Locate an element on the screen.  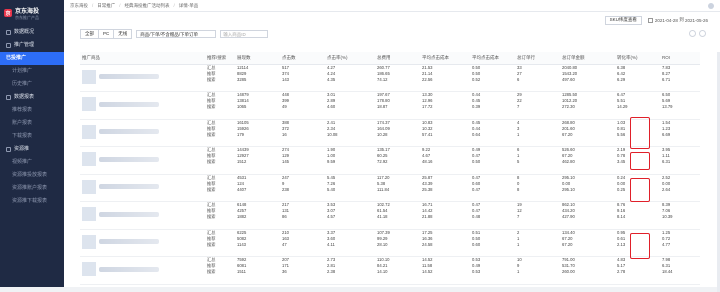
cell-value: 16 is located at coordinates (284, 134).